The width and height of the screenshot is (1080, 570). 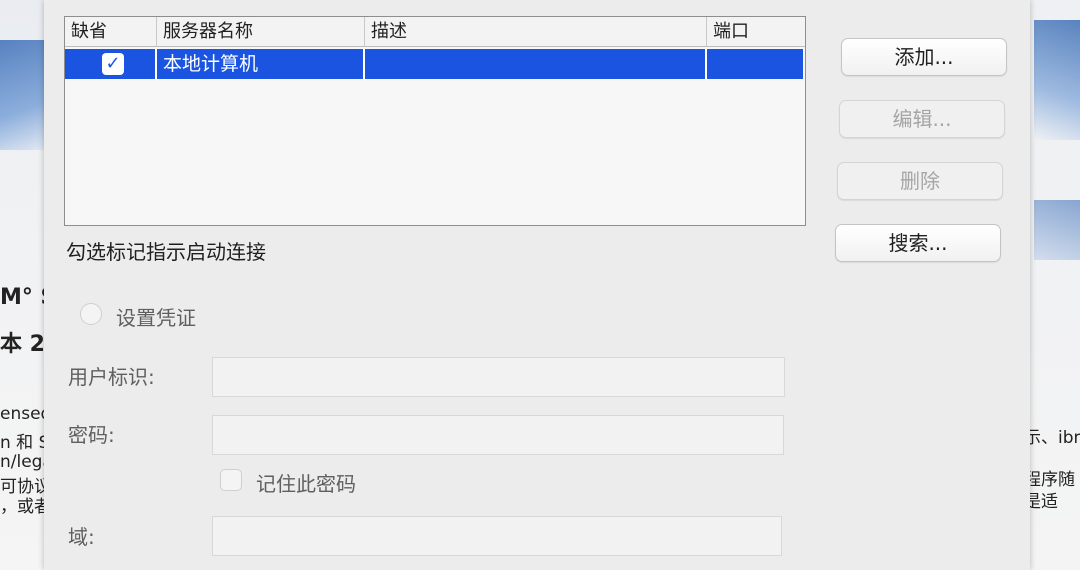 What do you see at coordinates (166, 252) in the screenshot?
I see `startup-hint-text: 勾选标记指示启动连接` at bounding box center [166, 252].